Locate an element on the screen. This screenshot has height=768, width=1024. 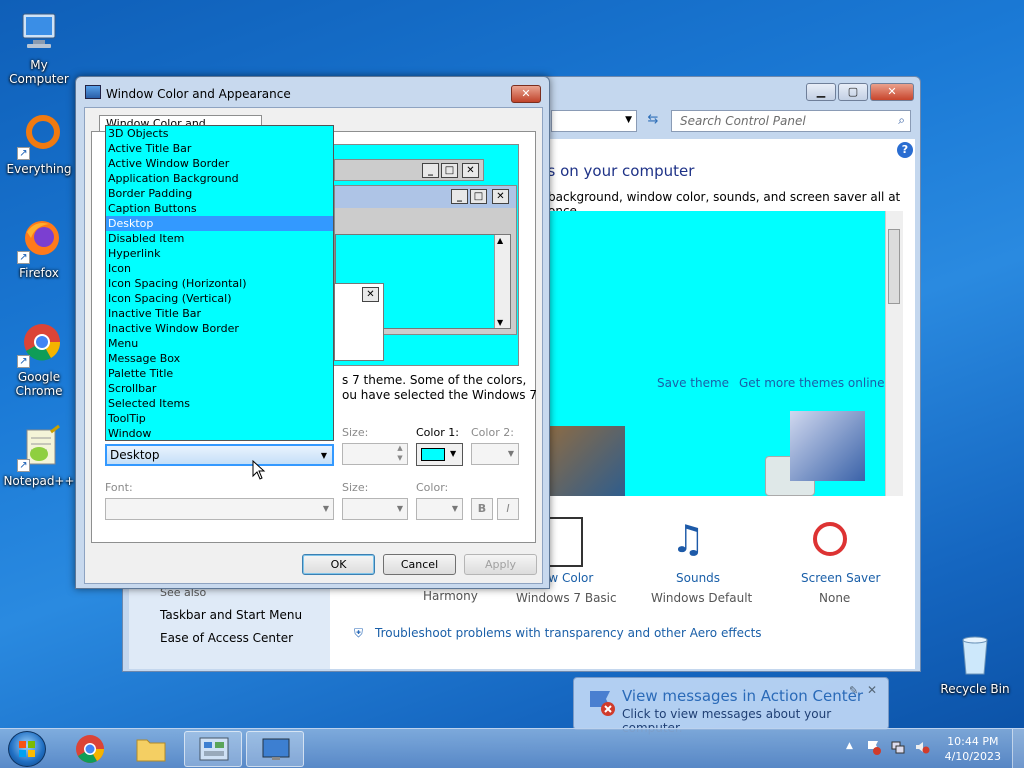
item-size-spinner: ▲ ▼ is located at coordinates (375, 454).